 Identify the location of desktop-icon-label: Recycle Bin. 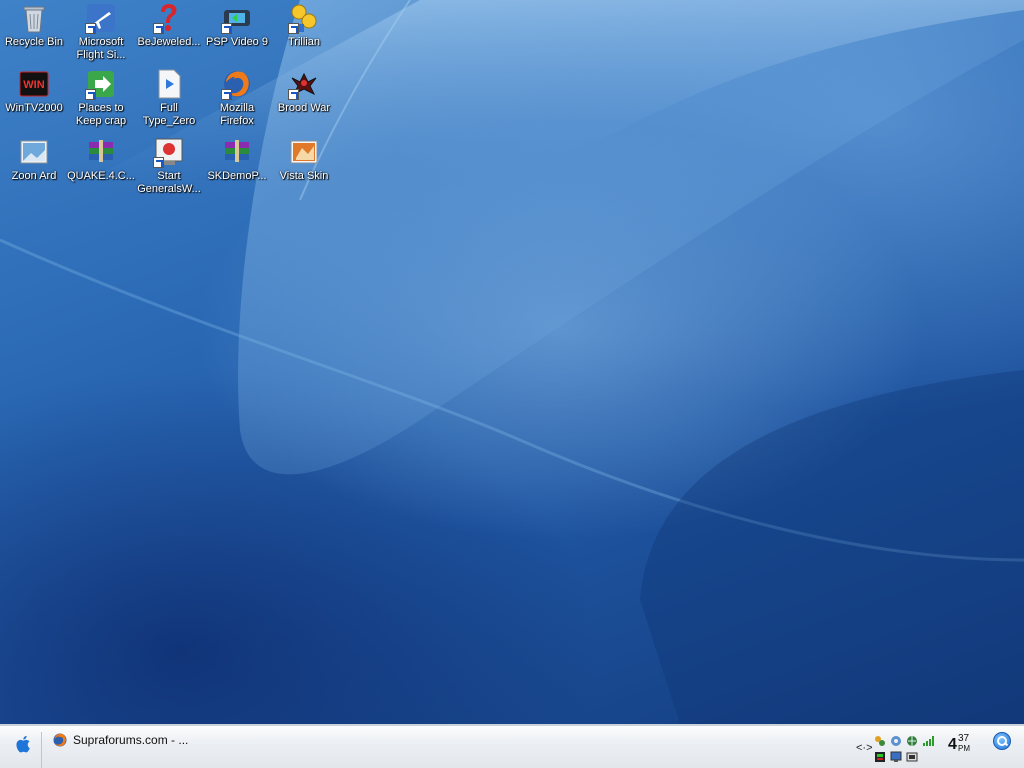
(34, 42).